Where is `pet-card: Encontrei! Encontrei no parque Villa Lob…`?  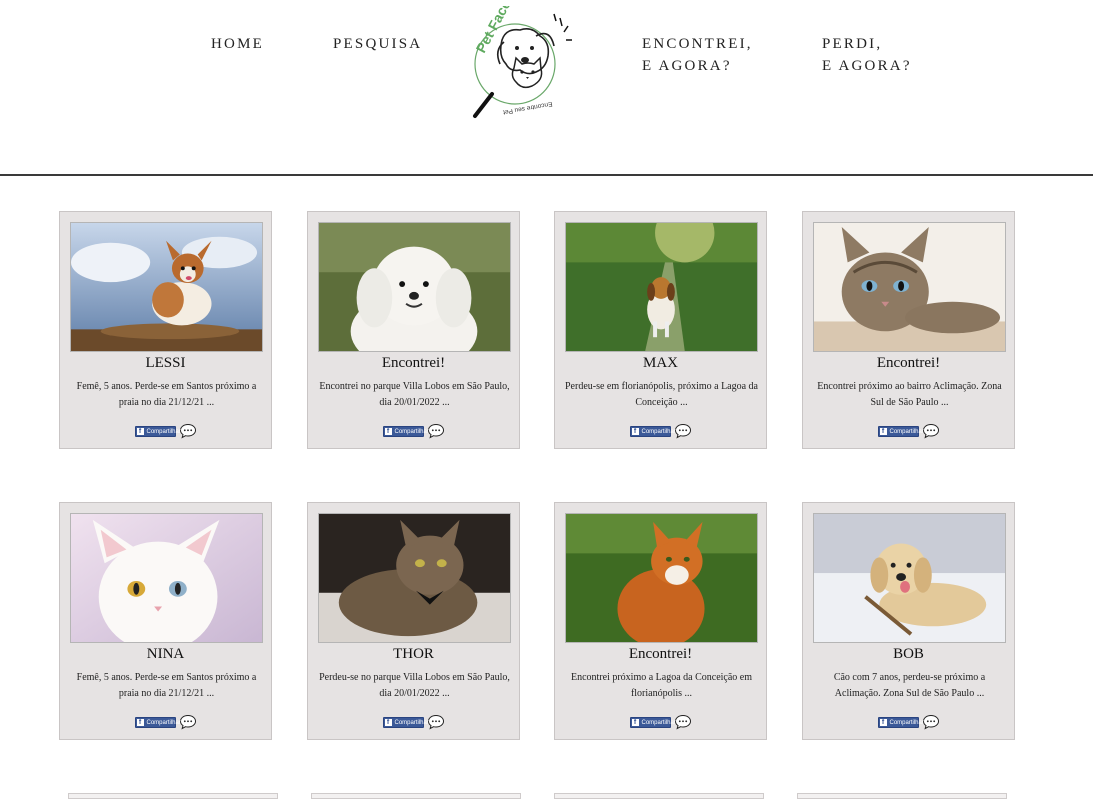 pet-card: Encontrei! Encontrei no parque Villa Lob… is located at coordinates (413, 330).